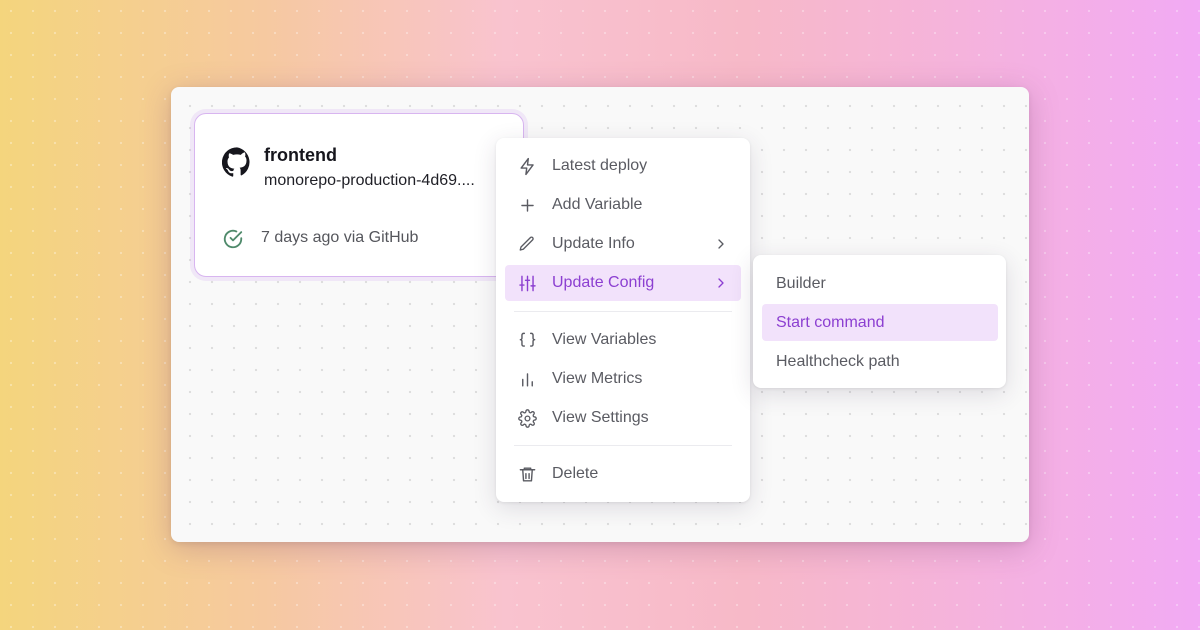 The width and height of the screenshot is (1200, 630). Describe the element at coordinates (528, 474) in the screenshot. I see `trash-icon` at that location.